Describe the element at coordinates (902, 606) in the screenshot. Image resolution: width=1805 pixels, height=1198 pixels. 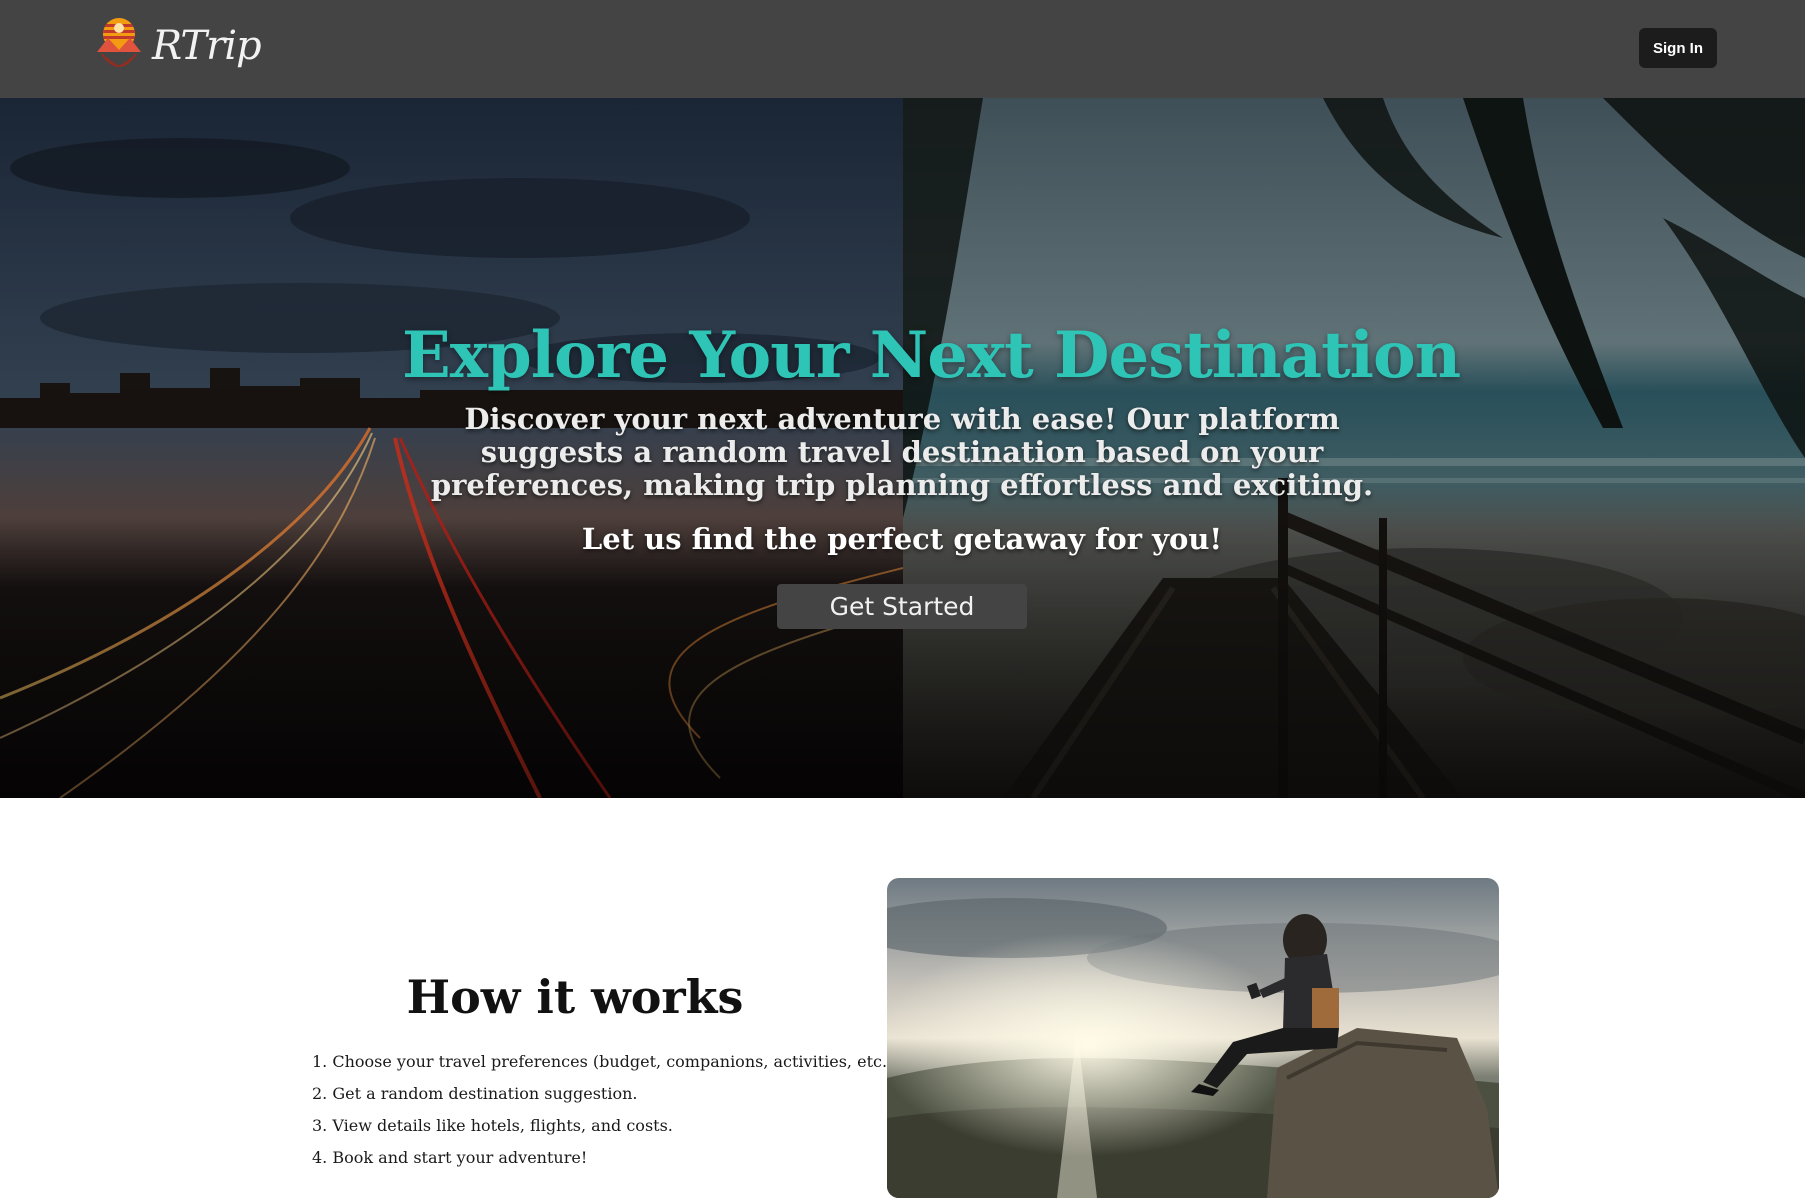
I see `get-started-button: Get Started` at that location.